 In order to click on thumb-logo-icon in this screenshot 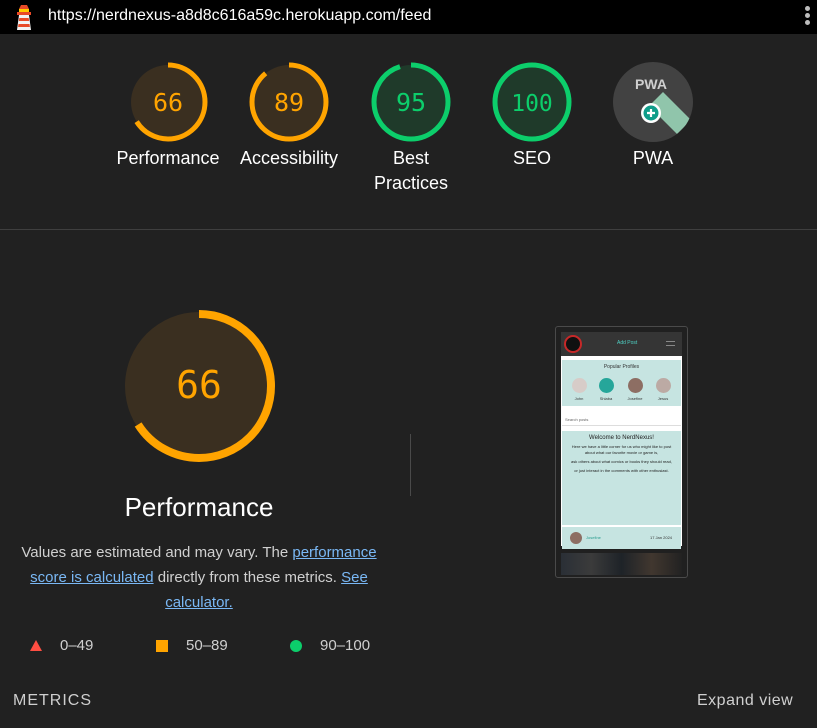, I will do `click(573, 344)`.